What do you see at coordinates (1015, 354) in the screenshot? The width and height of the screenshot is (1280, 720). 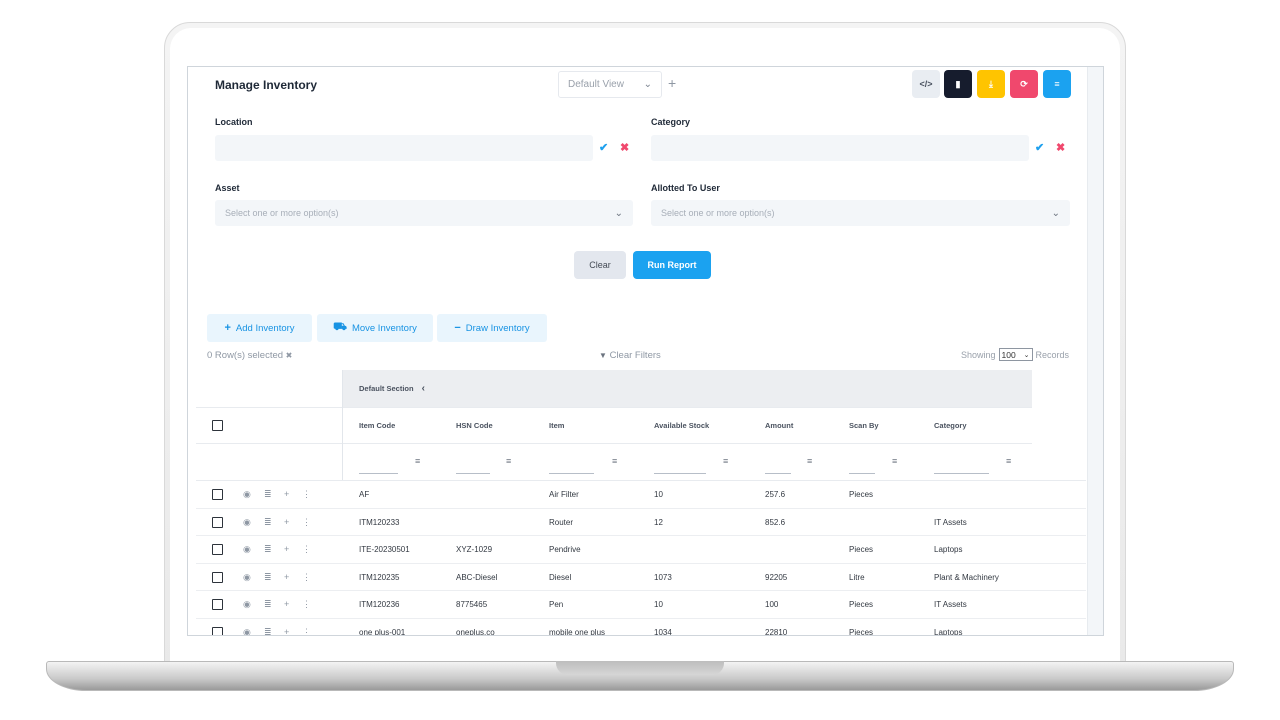 I see `page-size-select: 100 ⌄` at bounding box center [1015, 354].